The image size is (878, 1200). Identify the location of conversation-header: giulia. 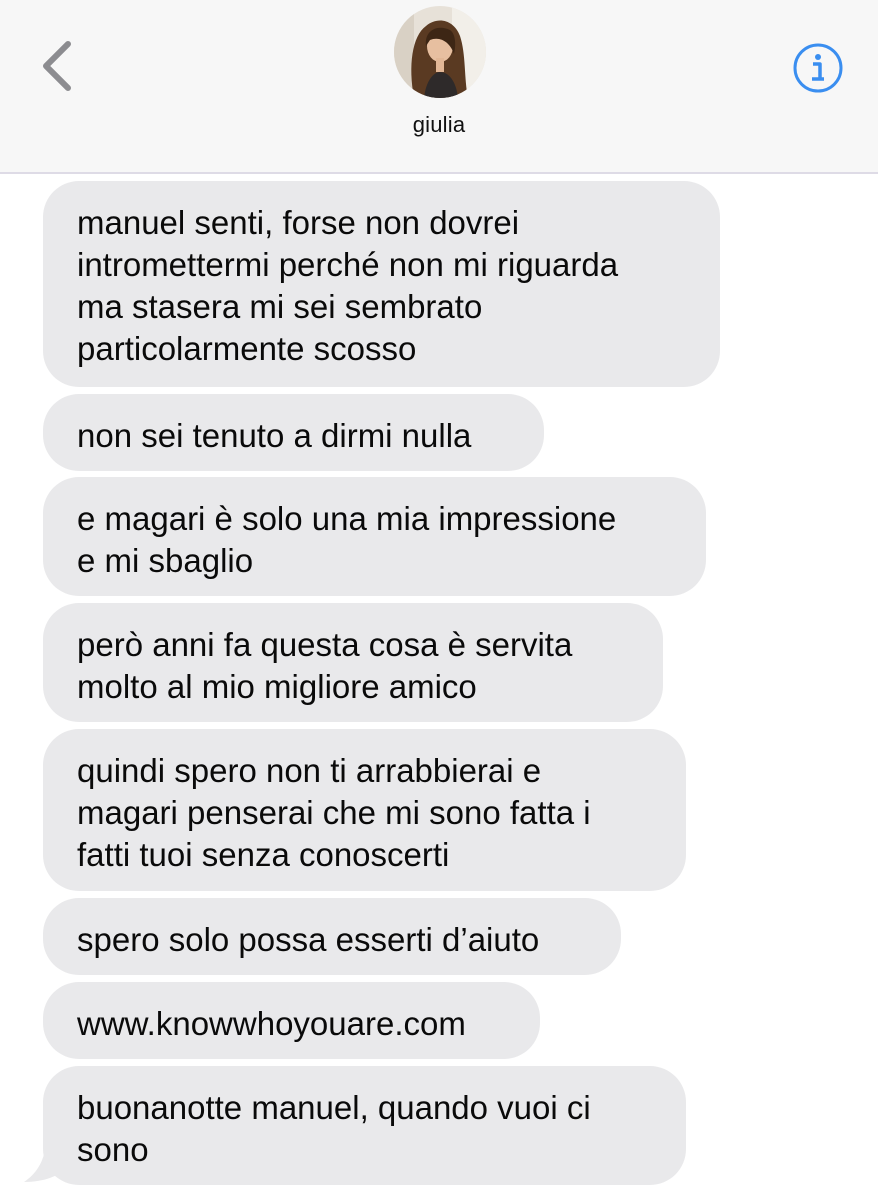
(439, 87).